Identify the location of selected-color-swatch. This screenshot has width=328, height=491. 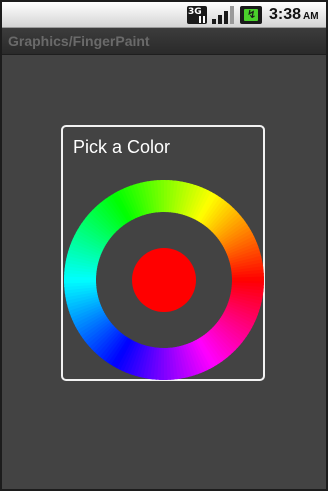
(164, 280).